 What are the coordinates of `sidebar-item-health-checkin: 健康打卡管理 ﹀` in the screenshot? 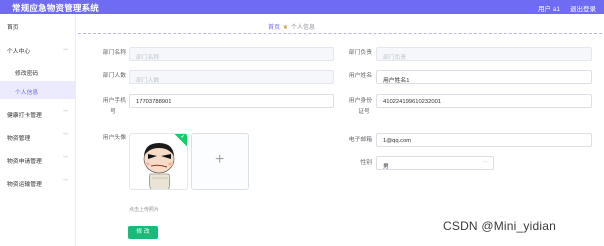 It's located at (38, 113).